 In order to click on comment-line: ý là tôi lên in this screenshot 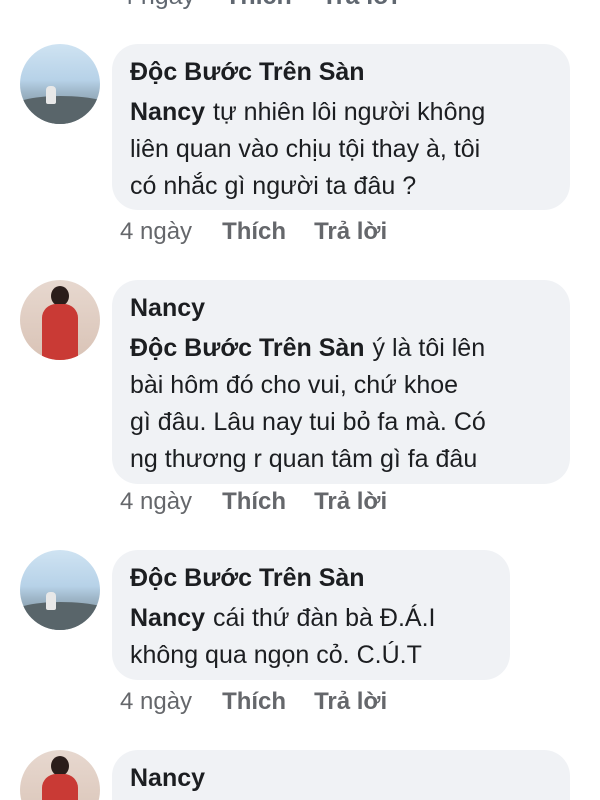, I will do `click(429, 348)`.